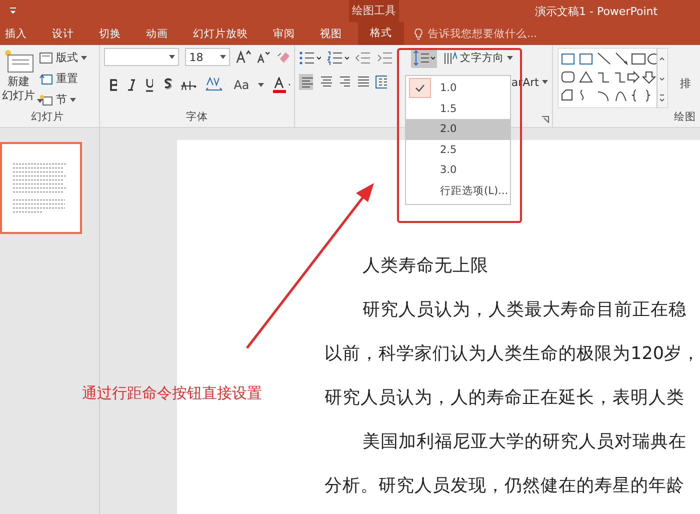  I want to click on group-label: 字体, so click(197, 117).